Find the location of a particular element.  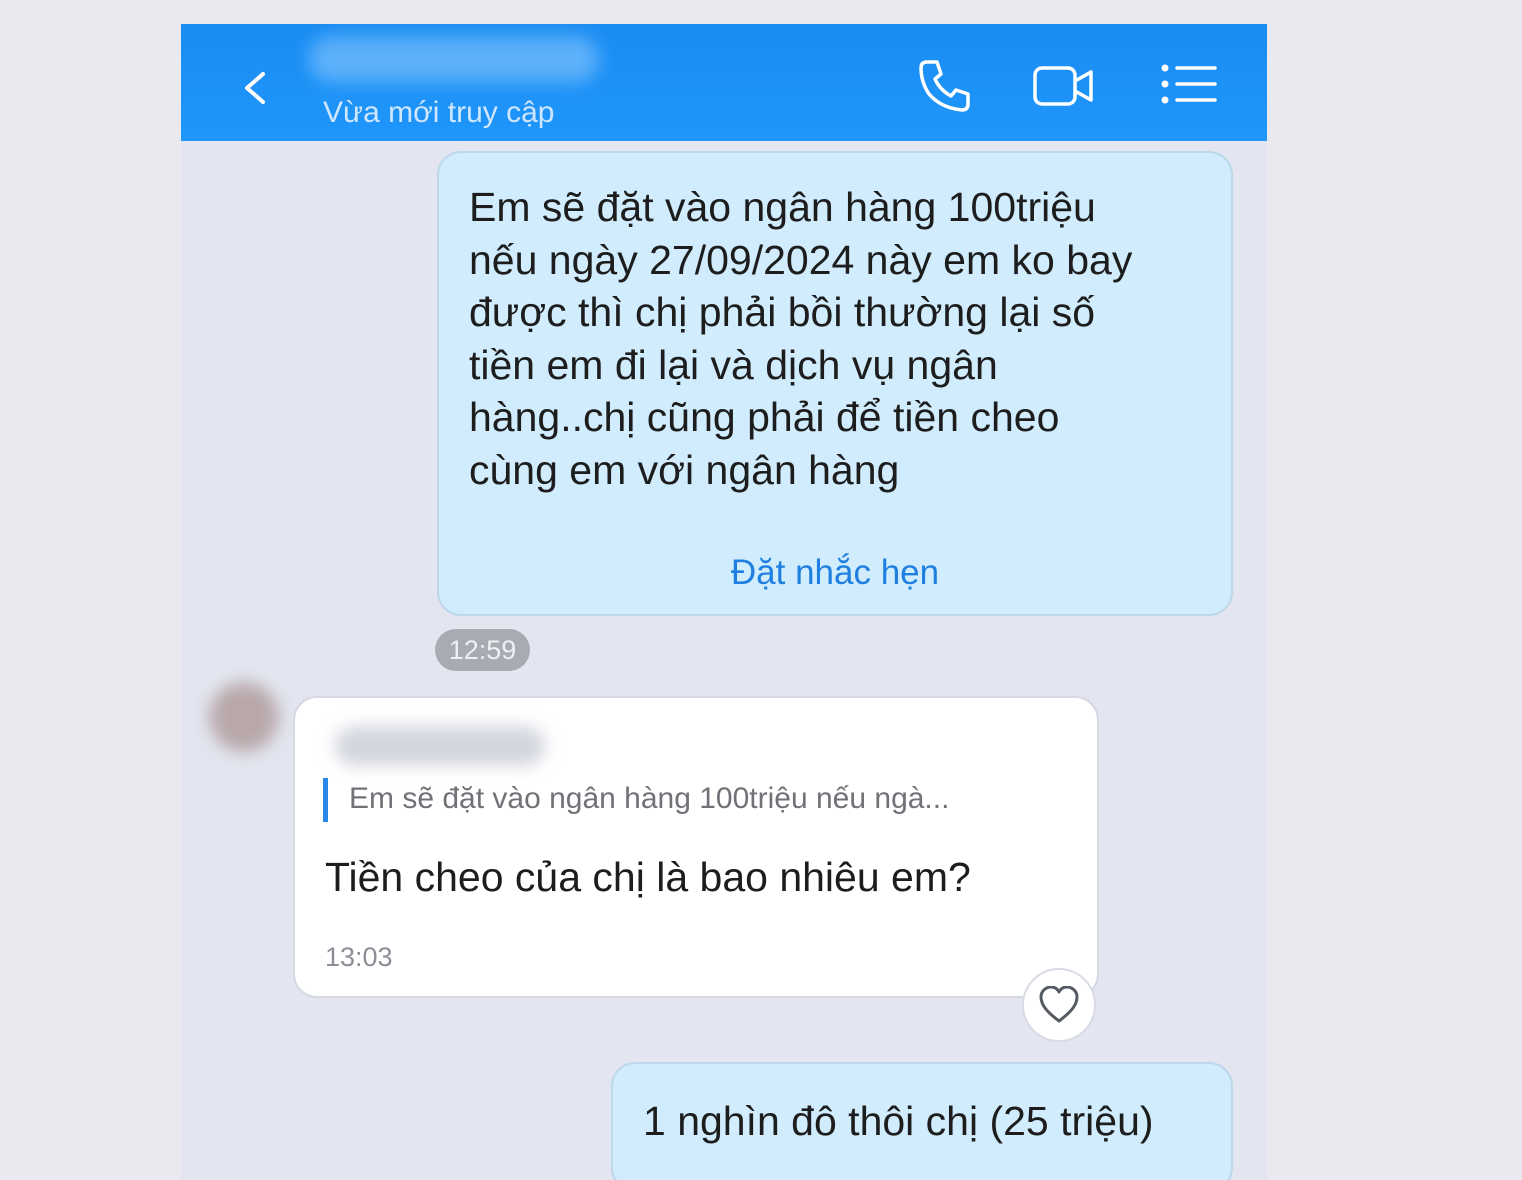

contact-name-blurred is located at coordinates (454, 59).